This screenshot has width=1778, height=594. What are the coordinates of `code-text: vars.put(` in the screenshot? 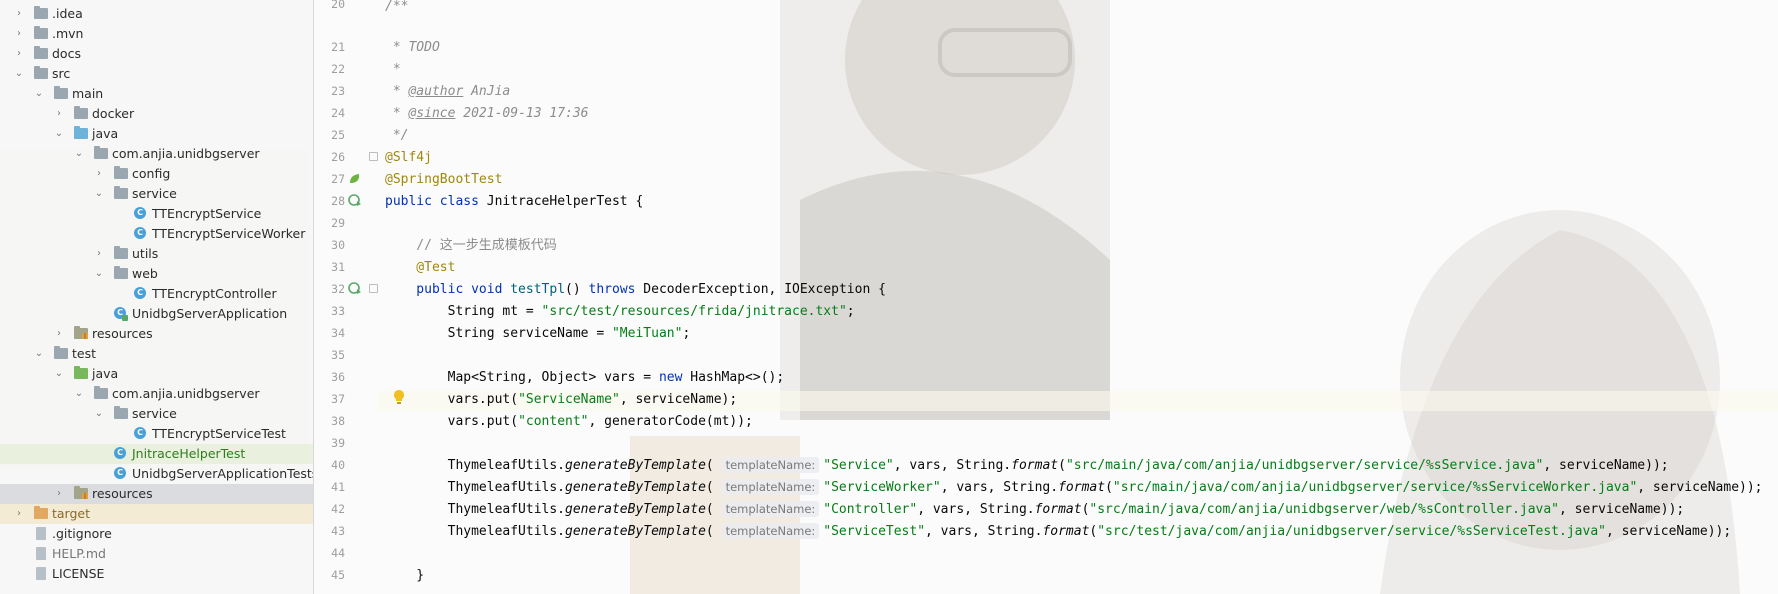 It's located at (452, 399).